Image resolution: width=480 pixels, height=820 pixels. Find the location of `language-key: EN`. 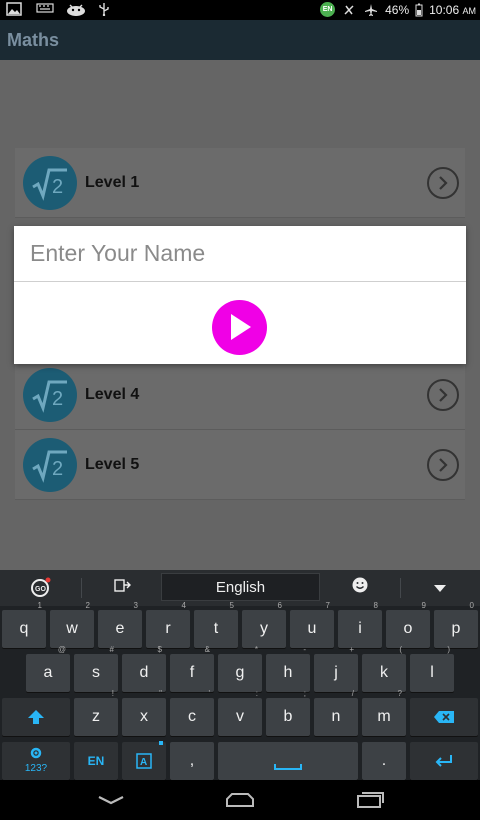

language-key: EN is located at coordinates (96, 761).